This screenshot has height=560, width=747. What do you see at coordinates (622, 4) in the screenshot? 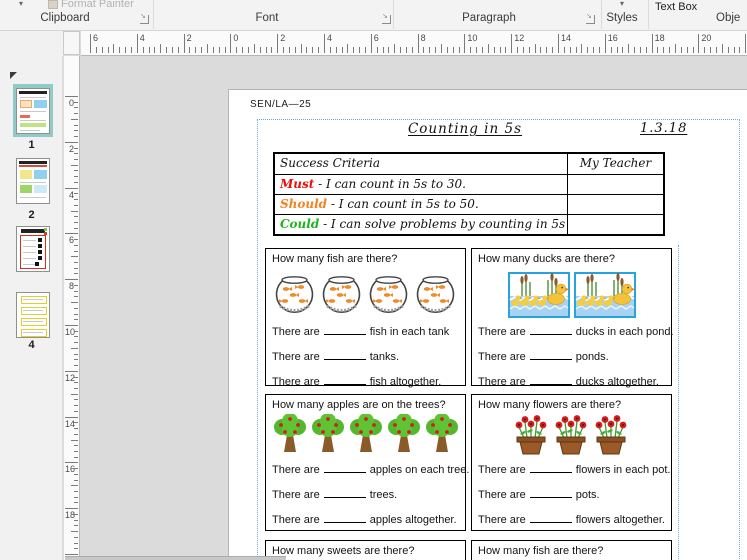
I see `styles-gallery-arrow: ▾` at bounding box center [622, 4].